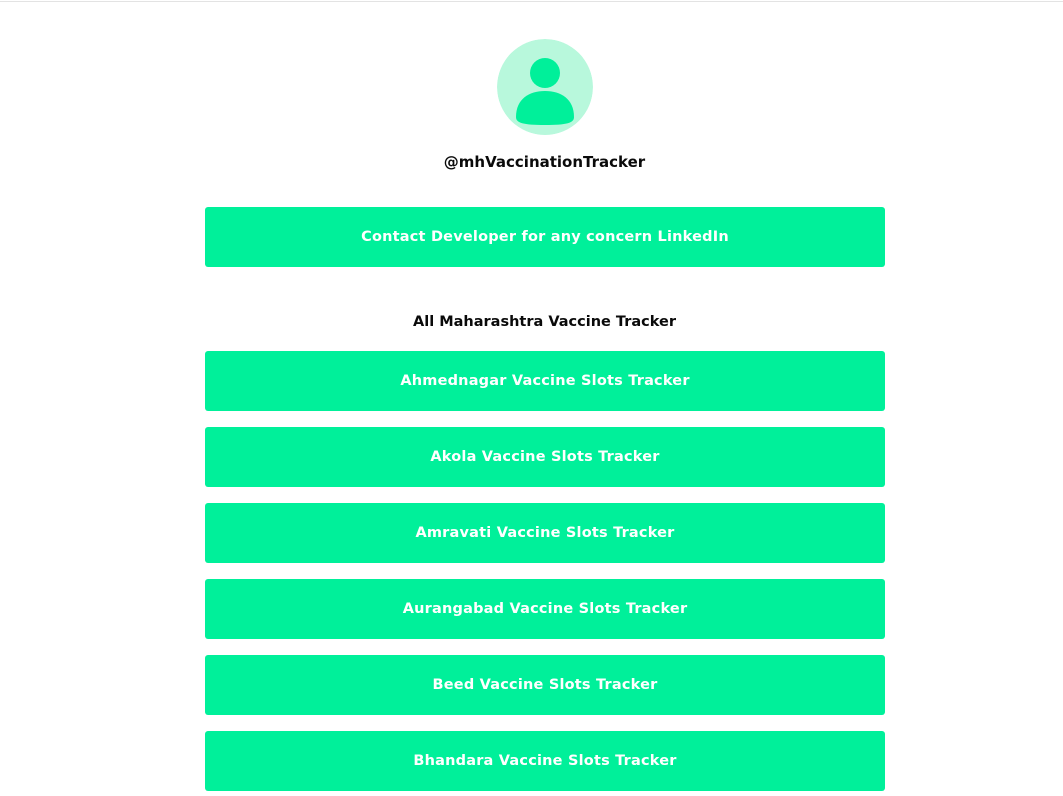  I want to click on link-beed: Beed Vaccine Slots Tracker, so click(545, 685).